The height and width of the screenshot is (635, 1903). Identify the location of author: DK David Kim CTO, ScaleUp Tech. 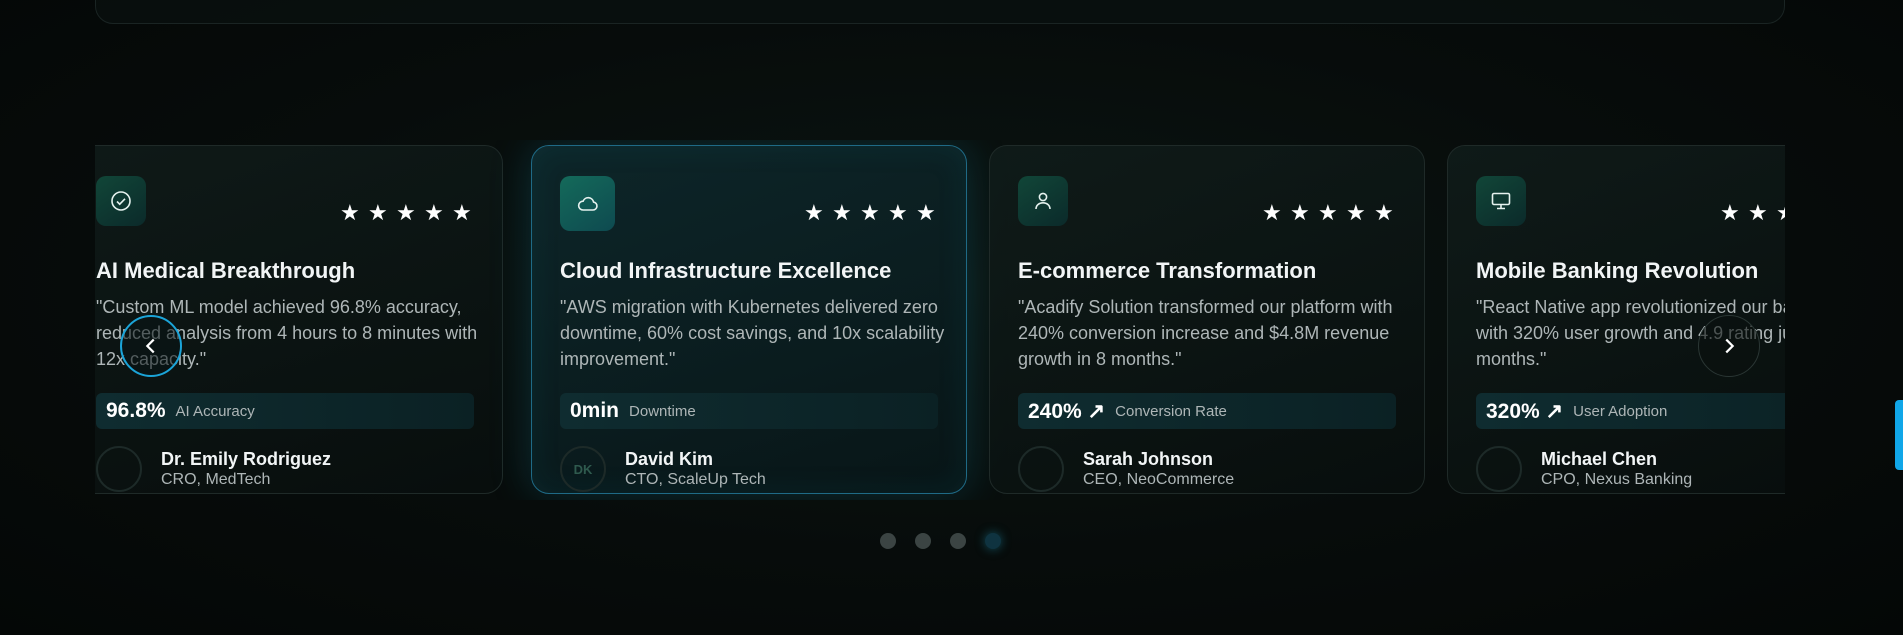
(663, 469).